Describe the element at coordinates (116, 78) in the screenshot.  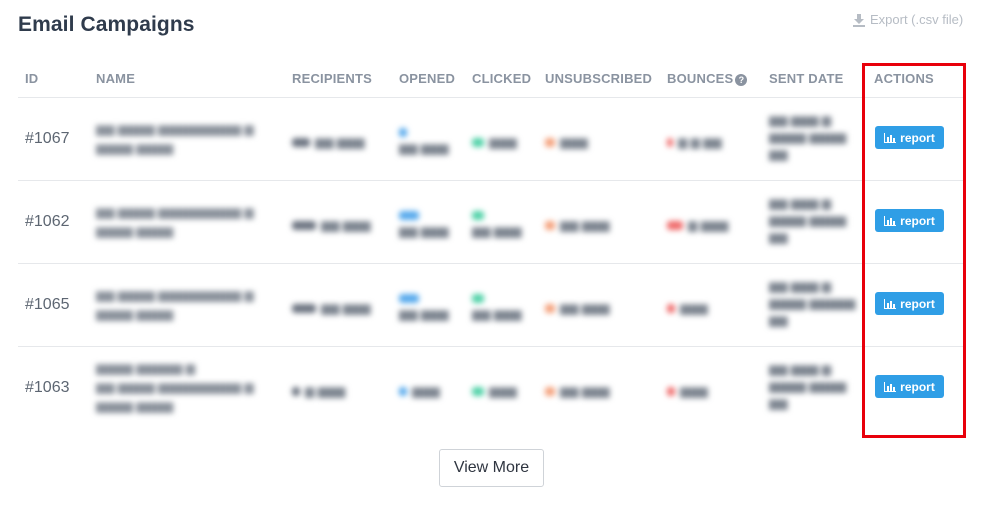
I see `column-header-name: NAME` at that location.